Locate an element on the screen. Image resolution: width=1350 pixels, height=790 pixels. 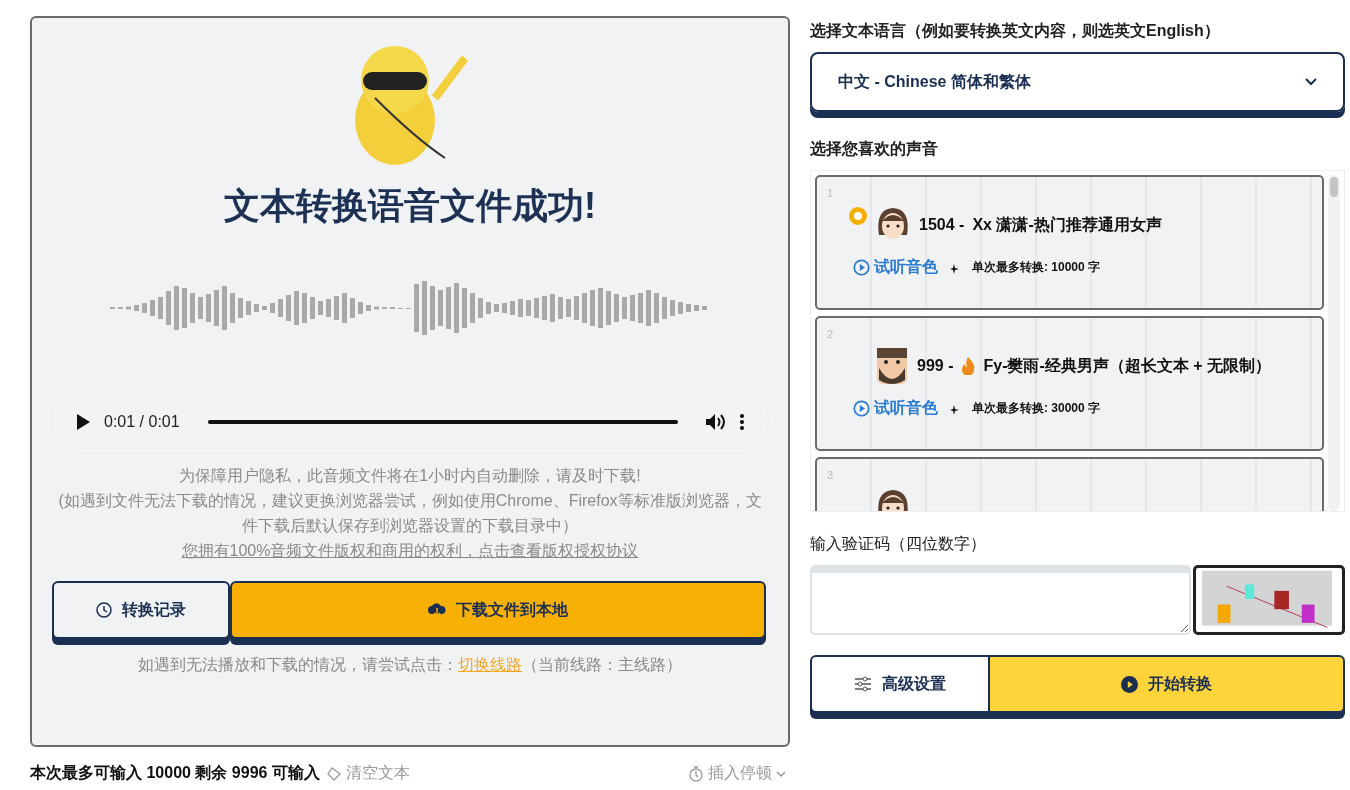
timer-icon is located at coordinates (696, 773).